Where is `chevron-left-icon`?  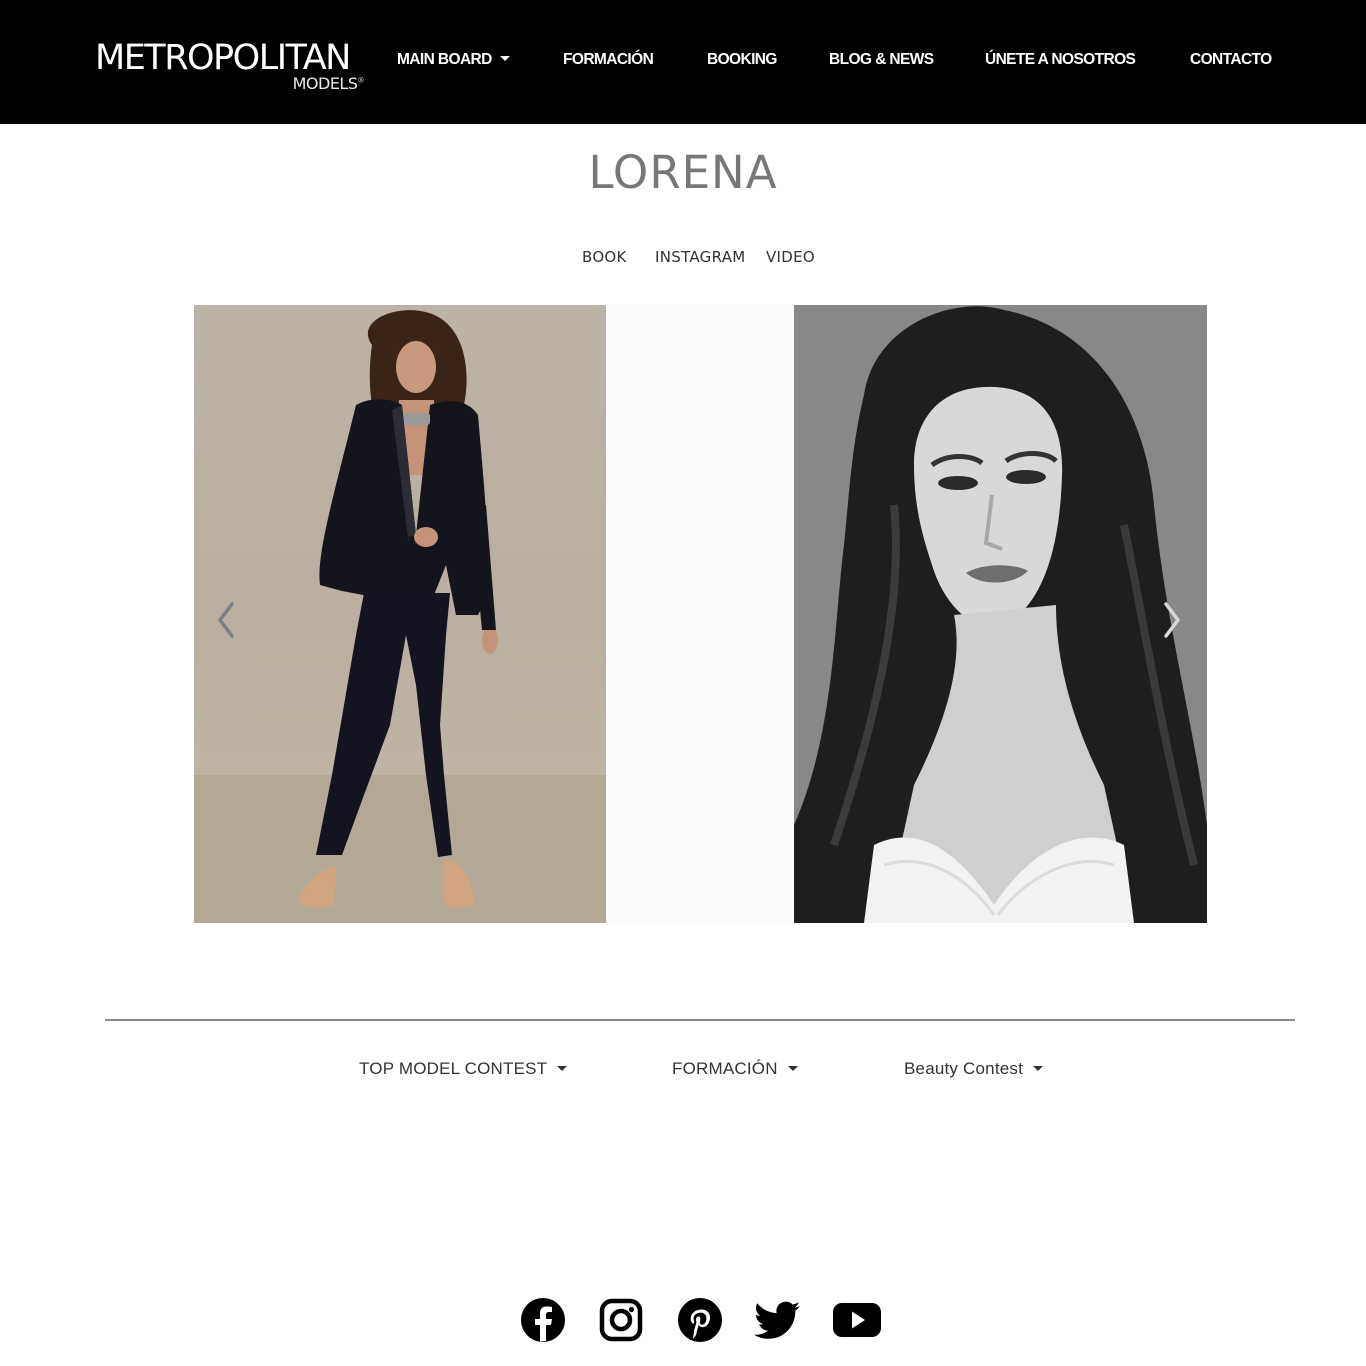 chevron-left-icon is located at coordinates (226, 620).